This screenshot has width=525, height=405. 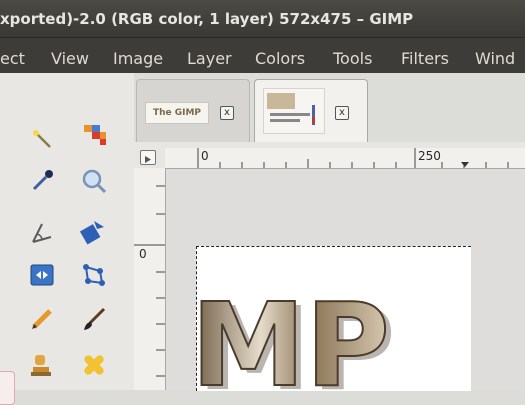 I want to click on horizontal-ruler: 0 250, so click(x=345, y=158).